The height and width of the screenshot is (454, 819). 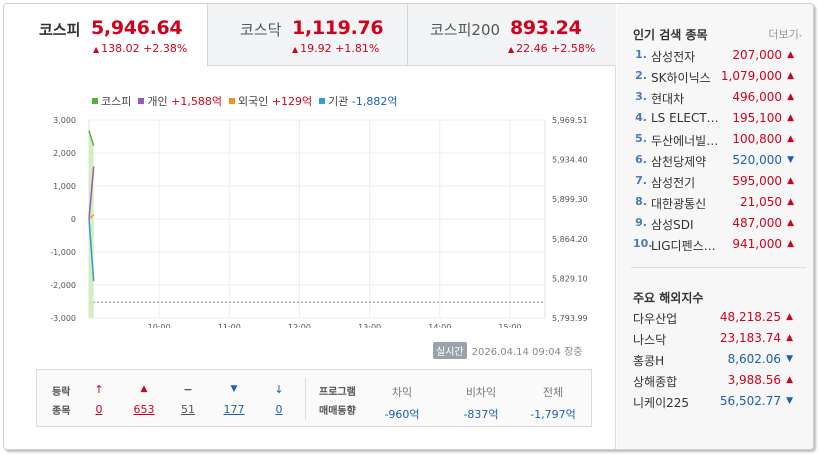 I want to click on popular-item: 4. LS ELECT… 195,100 ▲, so click(x=718, y=121).